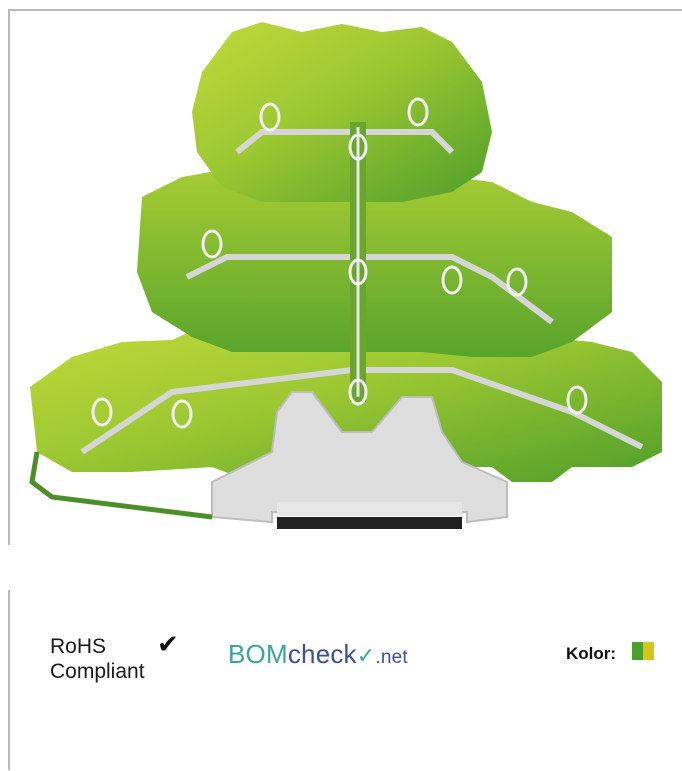  Describe the element at coordinates (97, 659) in the screenshot. I see `rohs-compliant-label: RoHS Compliant` at that location.